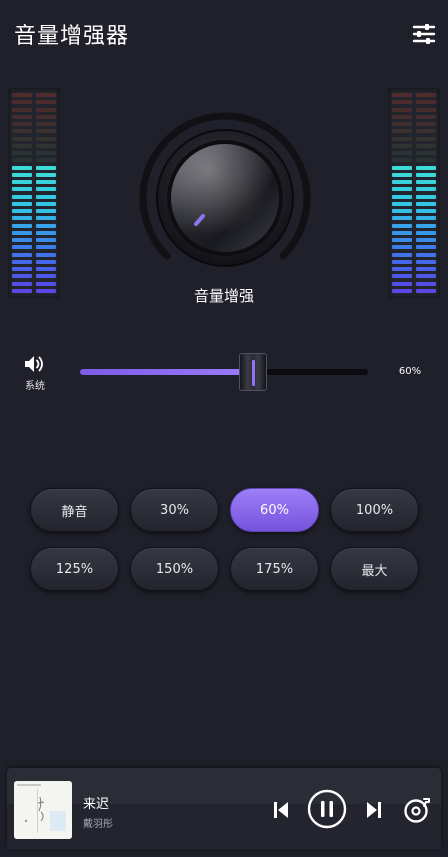 This screenshot has width=448, height=857. I want to click on song-title: 来迟, so click(96, 804).